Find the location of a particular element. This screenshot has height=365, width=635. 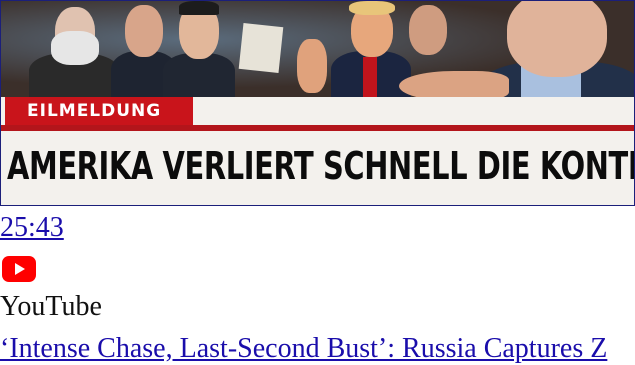

video-duration-link: 25:43 is located at coordinates (32, 228).